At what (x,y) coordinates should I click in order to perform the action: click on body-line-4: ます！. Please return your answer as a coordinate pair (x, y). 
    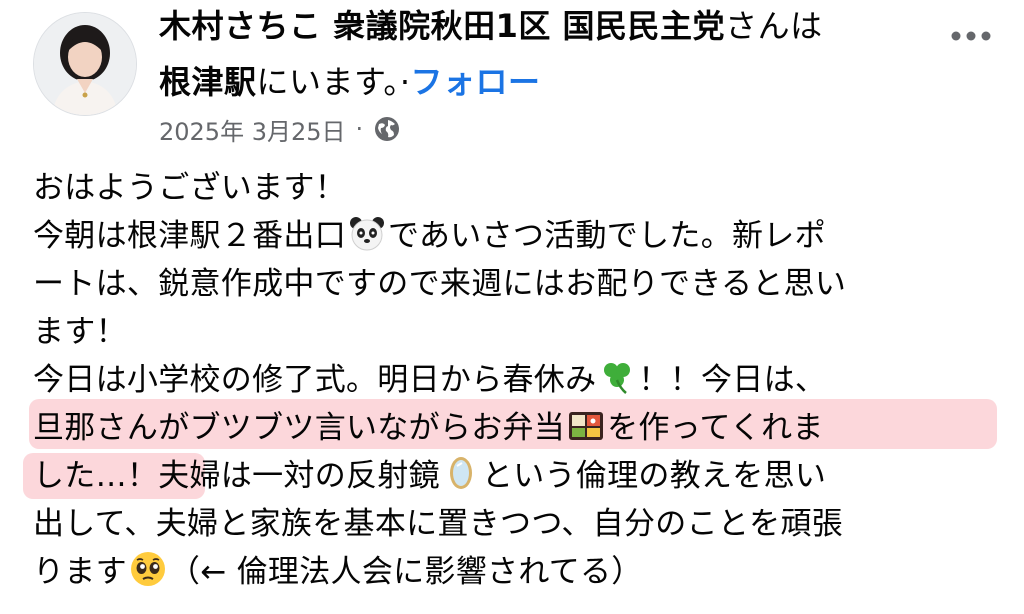
    Looking at the image, I should click on (80, 332).